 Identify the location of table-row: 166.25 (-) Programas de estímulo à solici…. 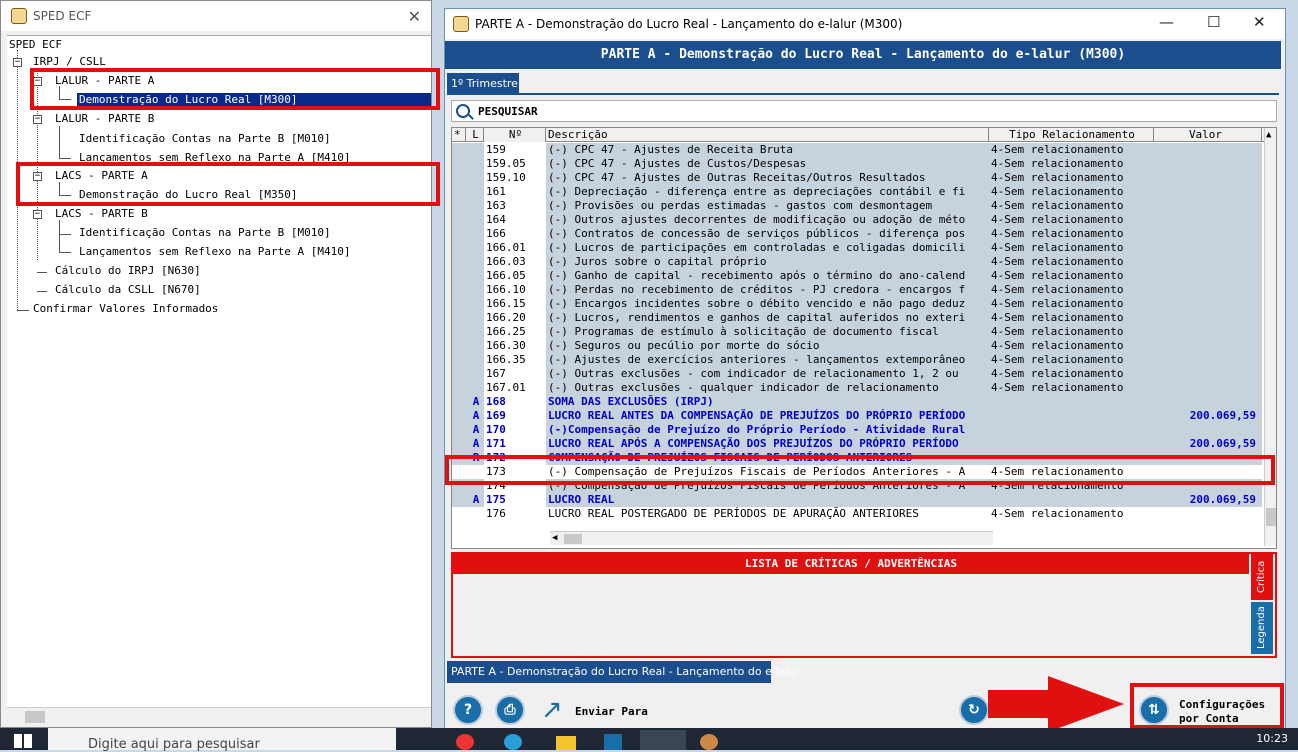
(858, 332).